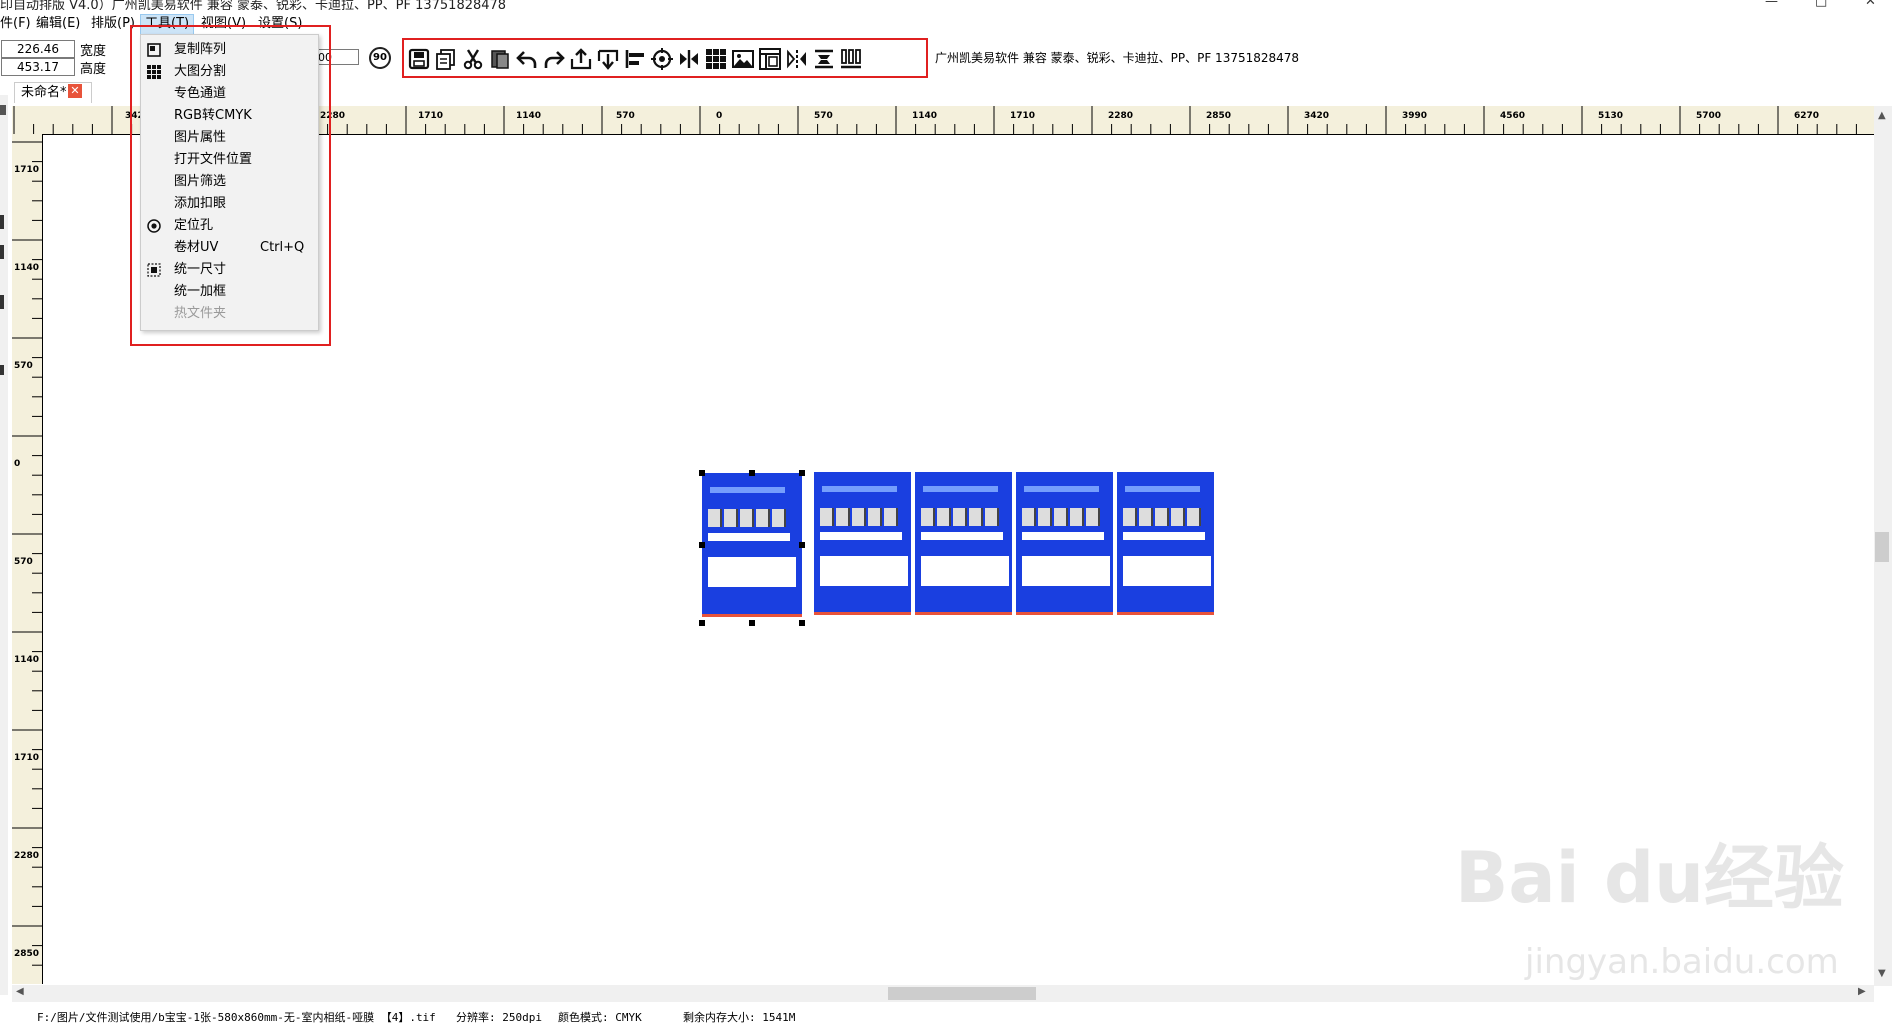  What do you see at coordinates (719, 116) in the screenshot?
I see `h-ruler-label: 0` at bounding box center [719, 116].